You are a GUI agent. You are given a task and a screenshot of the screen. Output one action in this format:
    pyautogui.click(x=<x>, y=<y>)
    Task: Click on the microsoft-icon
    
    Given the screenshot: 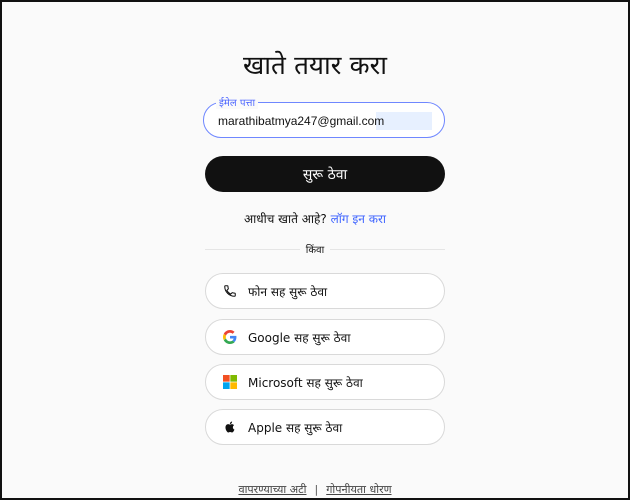 What is the action you would take?
    pyautogui.click(x=230, y=382)
    